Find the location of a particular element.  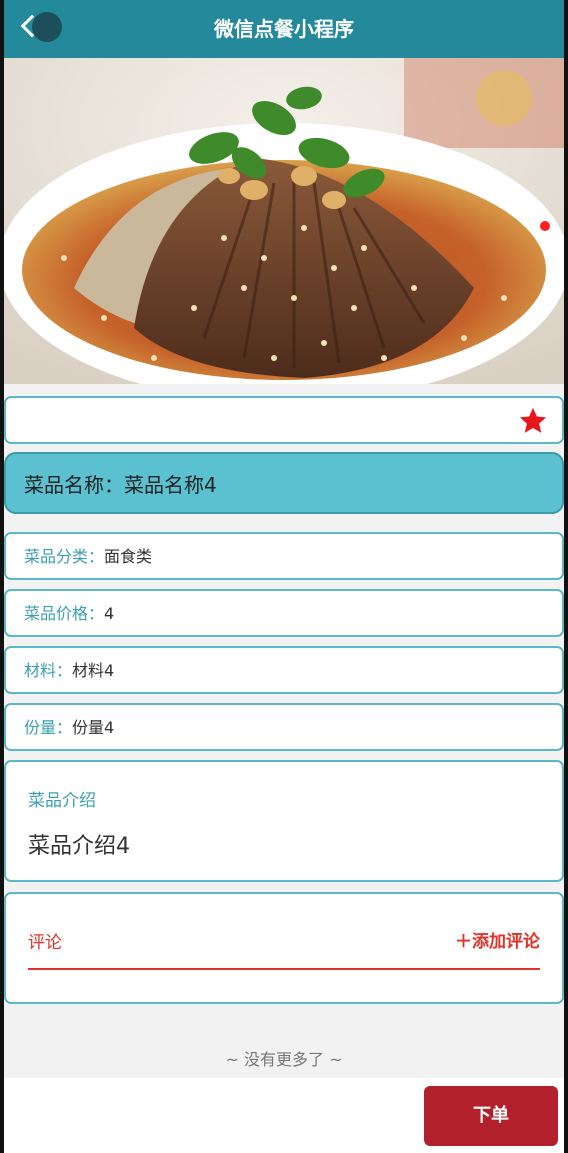

dish-category-row: 菜品分类：面食类 is located at coordinates (284, 556).